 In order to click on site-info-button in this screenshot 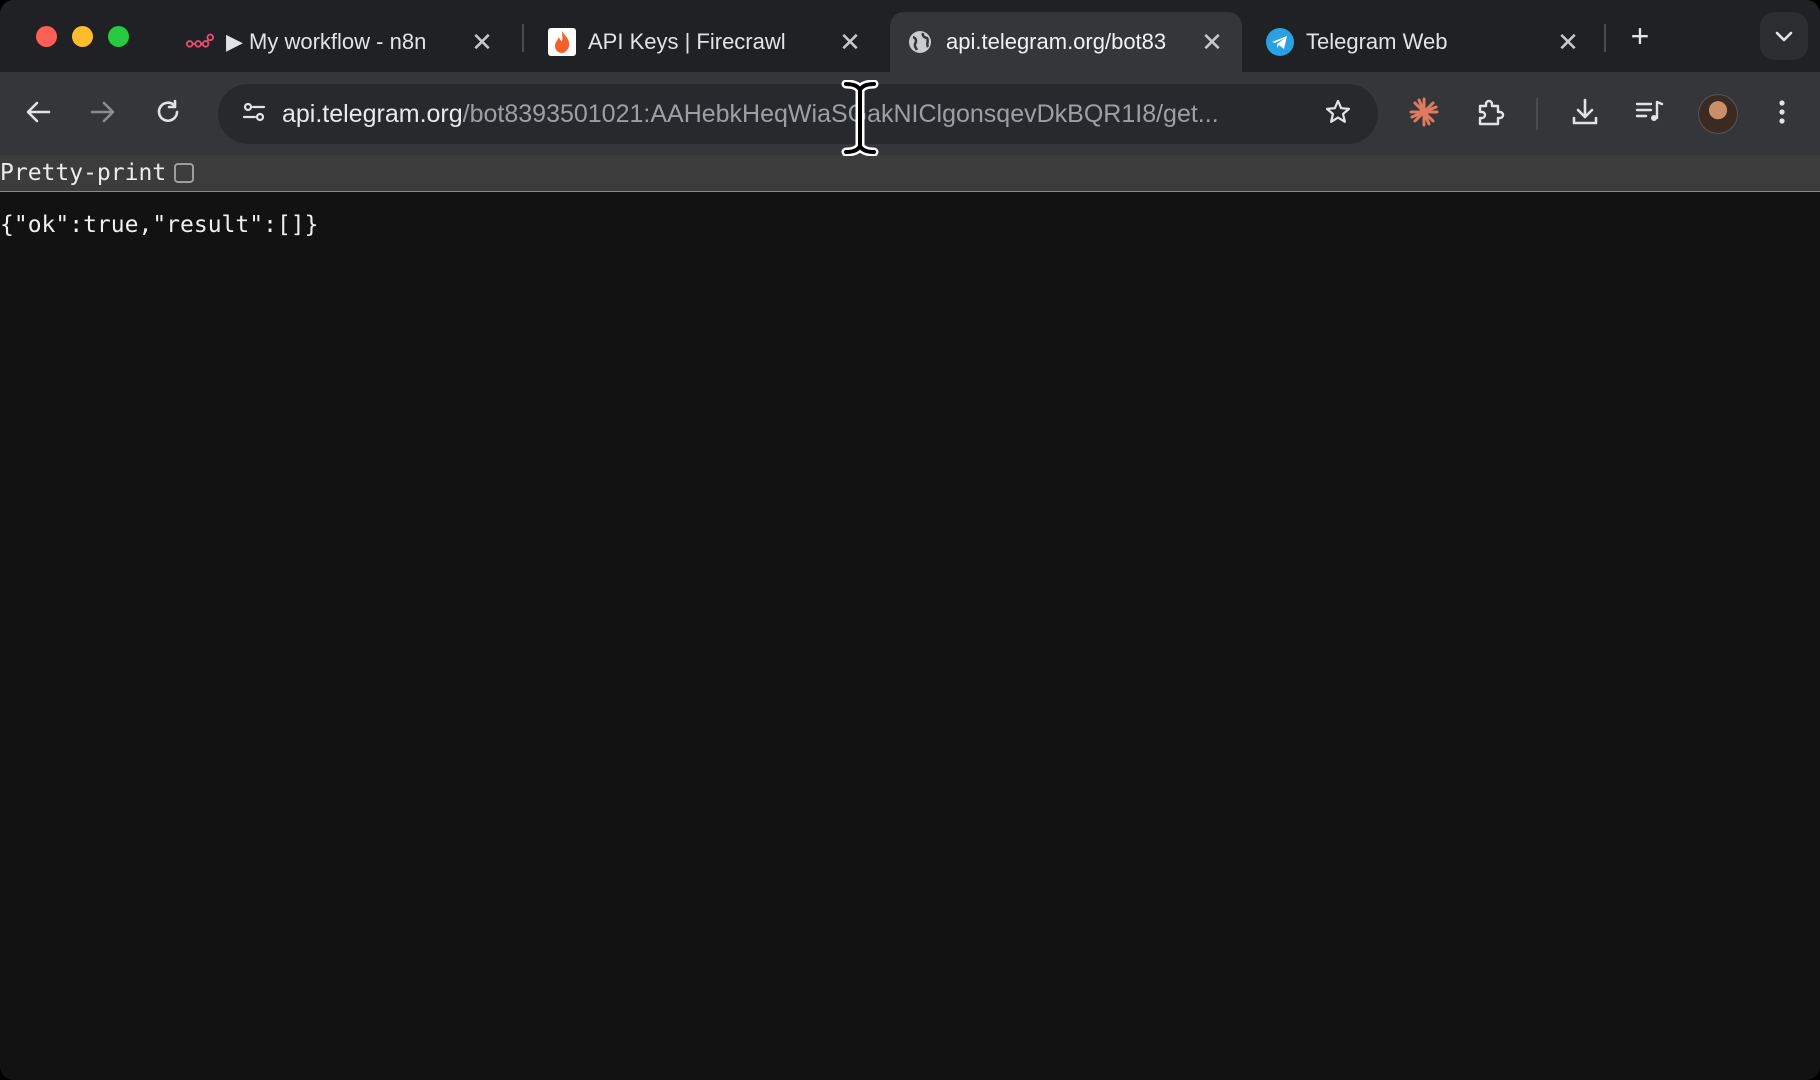, I will do `click(254, 114)`.